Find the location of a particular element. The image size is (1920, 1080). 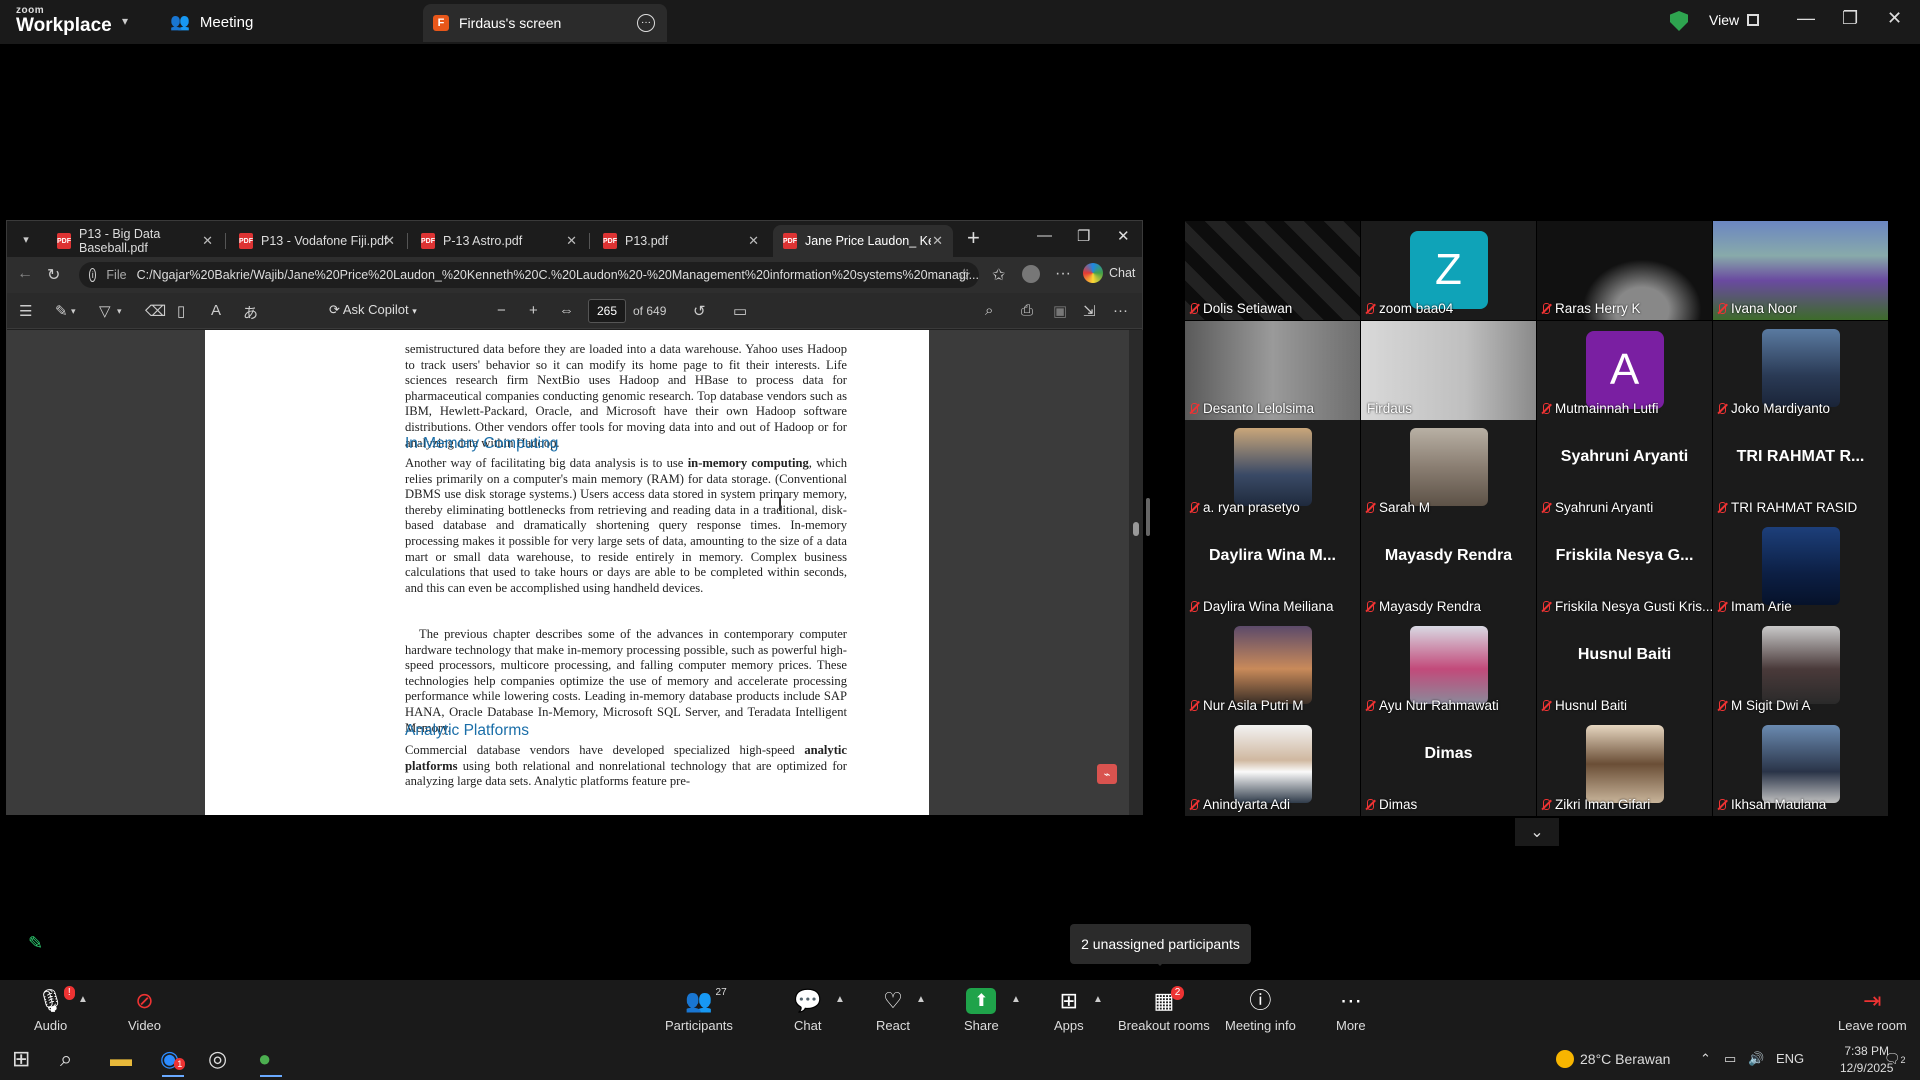

workplace-menu-chevron-icon: ▾ is located at coordinates (125, 21).